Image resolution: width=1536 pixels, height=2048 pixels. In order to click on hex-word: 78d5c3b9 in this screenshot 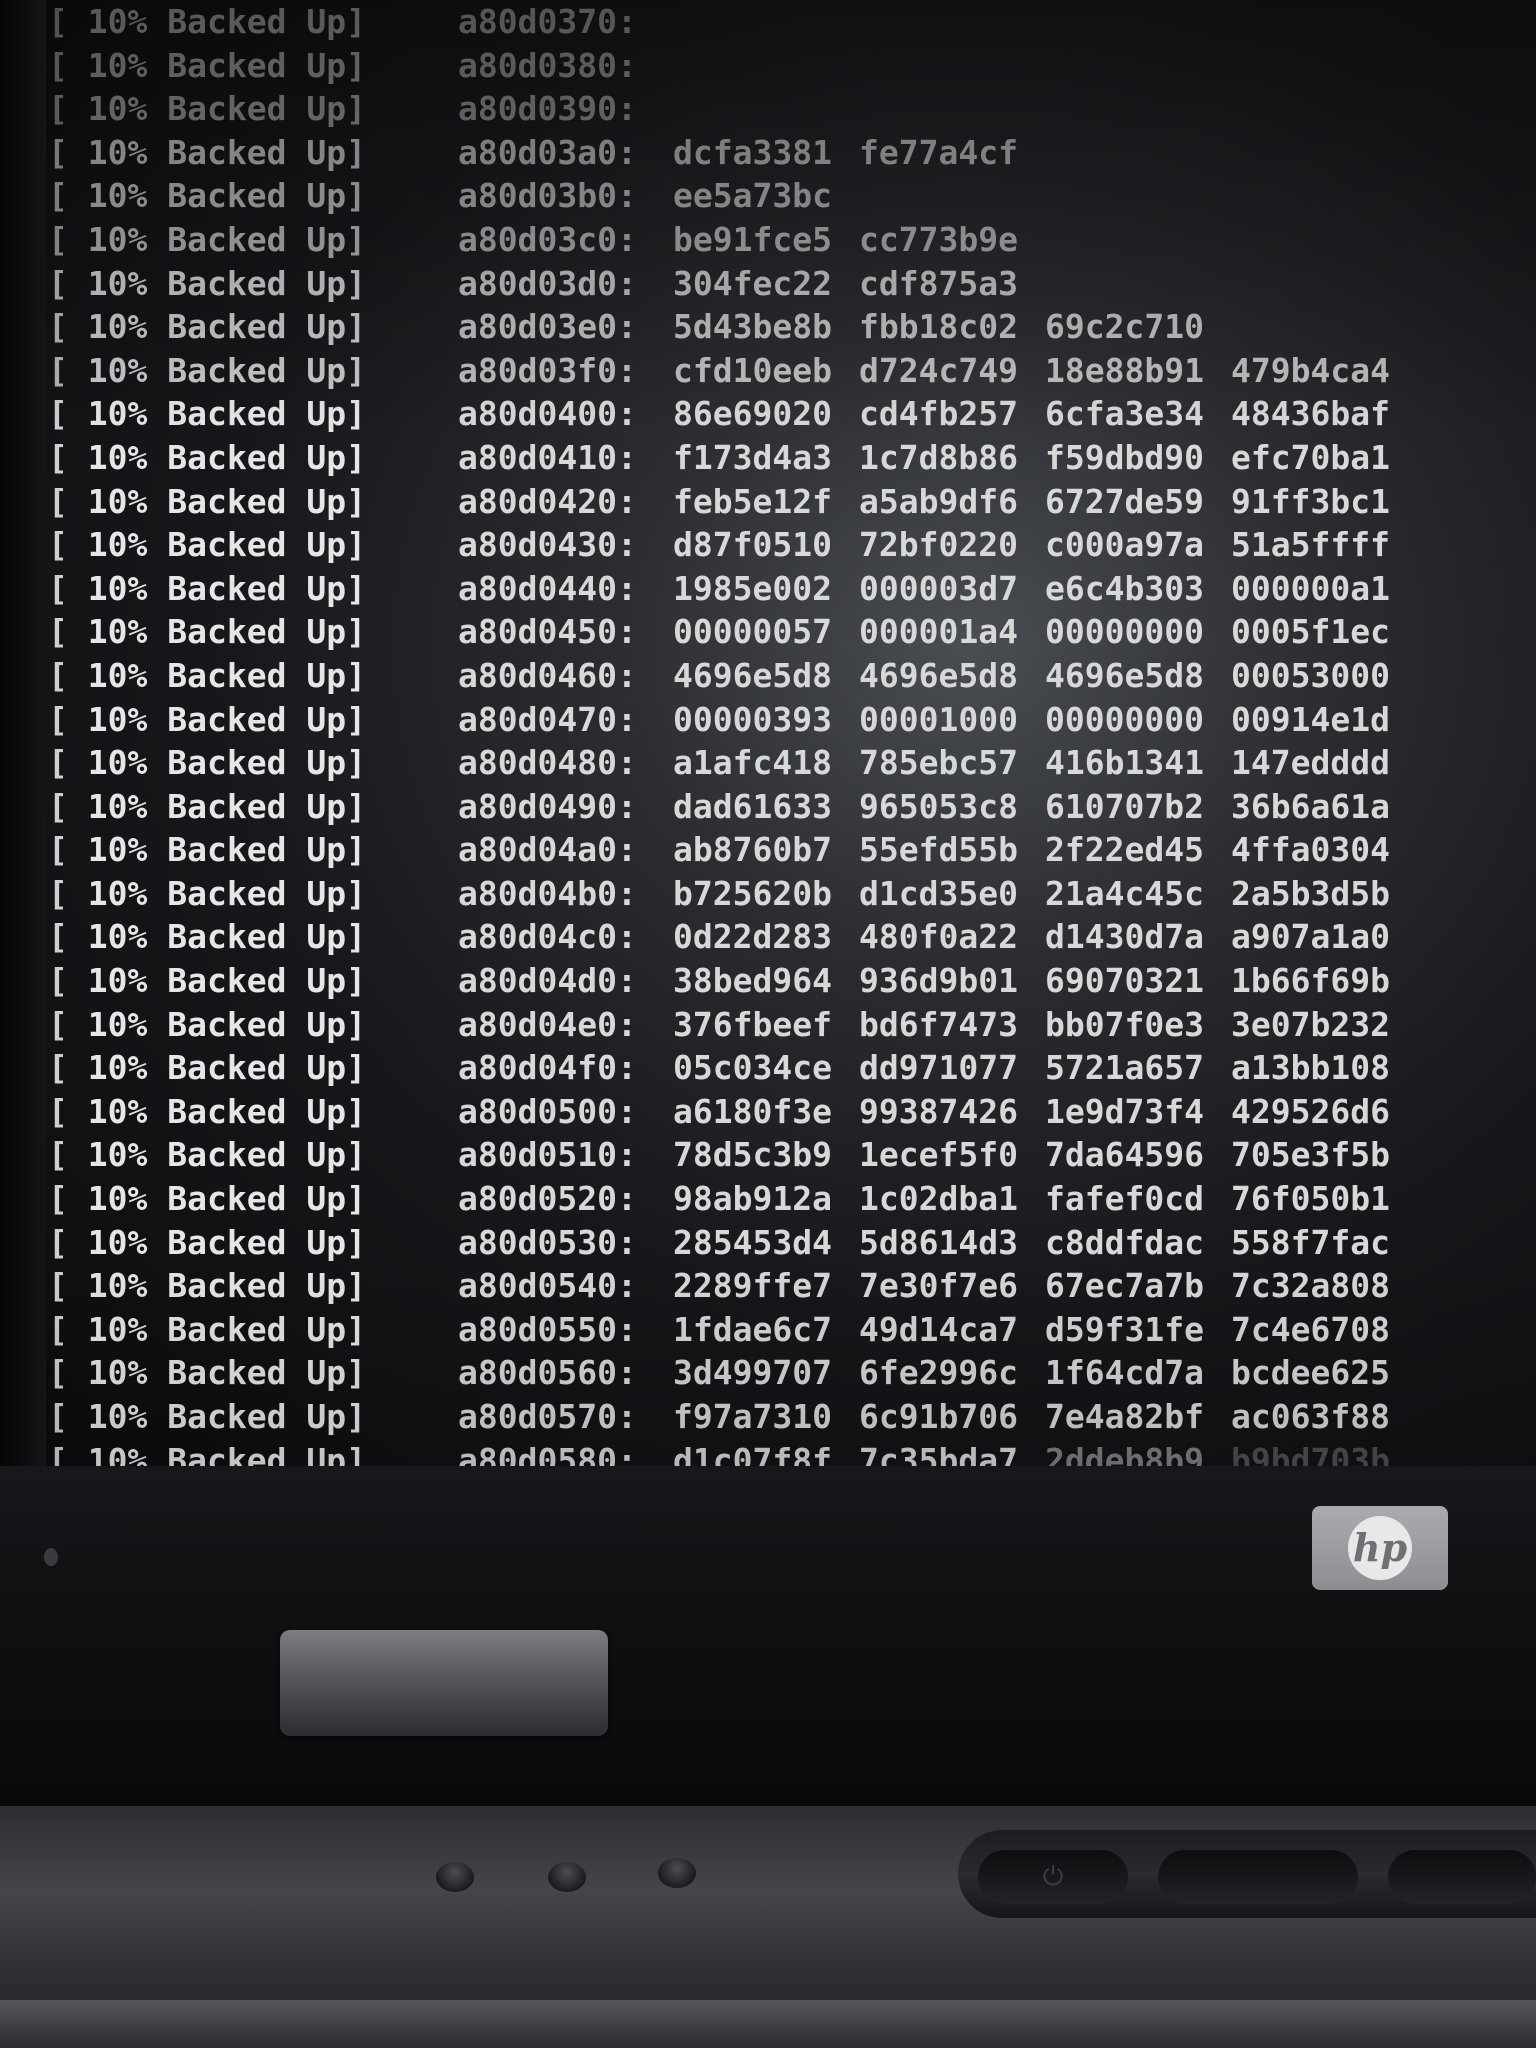, I will do `click(752, 1155)`.